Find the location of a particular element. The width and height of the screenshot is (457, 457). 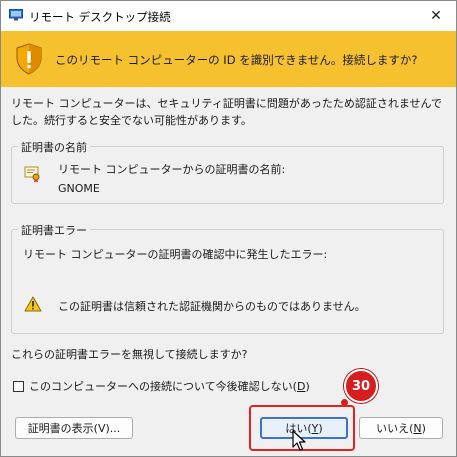

dont-ask-again-label: このコンピューターへの接続について今後確認しない(D) is located at coordinates (169, 386).